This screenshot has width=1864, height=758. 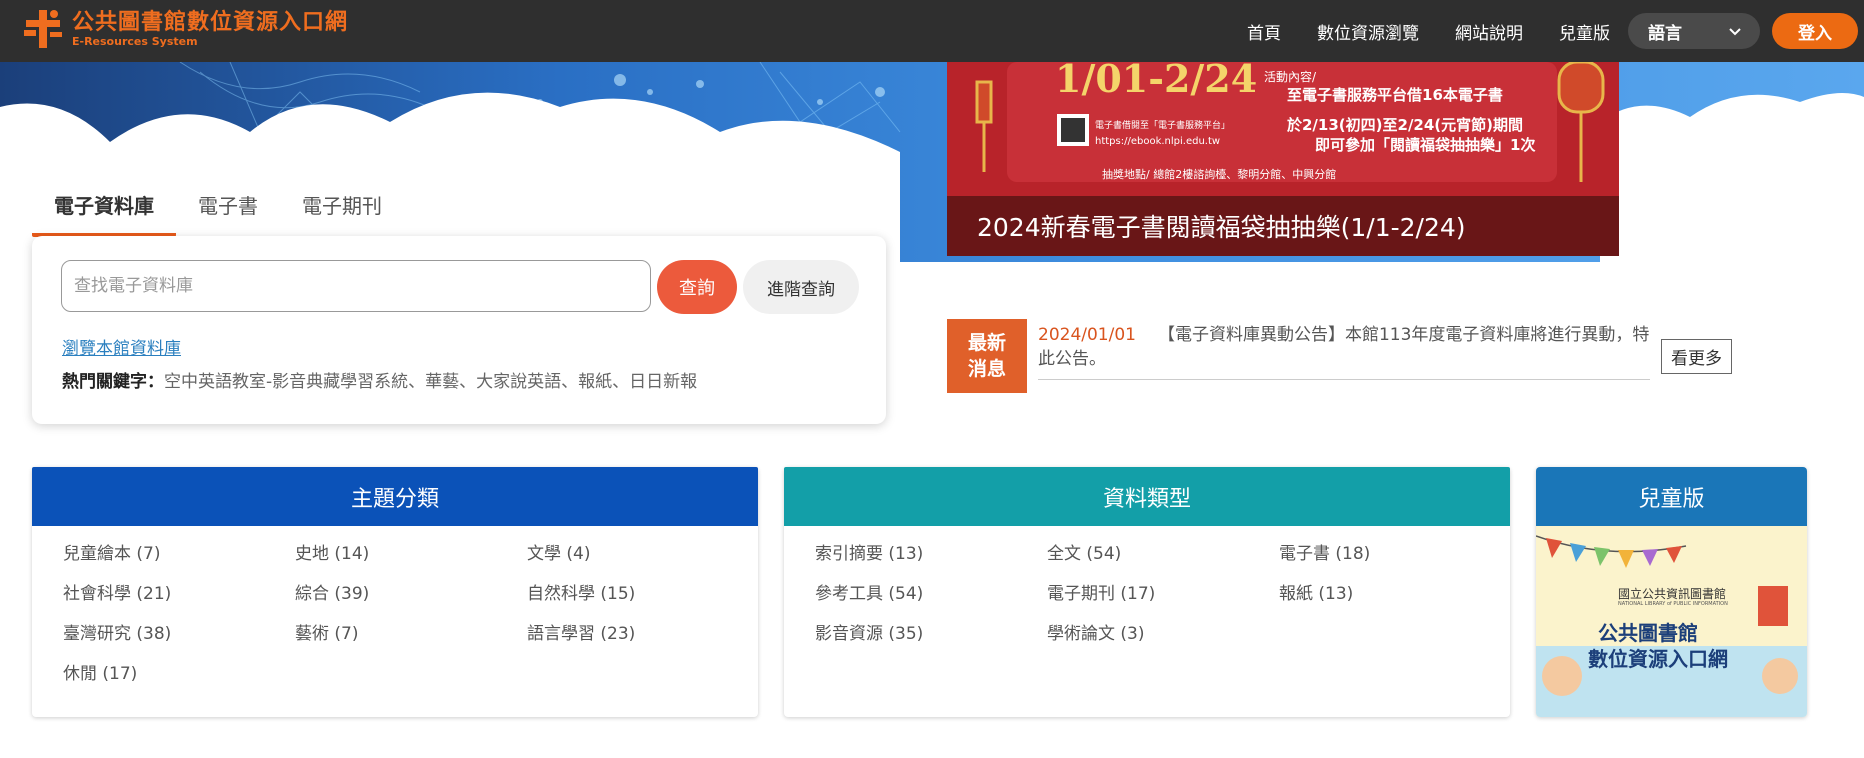 What do you see at coordinates (179, 554) in the screenshot?
I see `subject-item: 兒童繪本 (7)` at bounding box center [179, 554].